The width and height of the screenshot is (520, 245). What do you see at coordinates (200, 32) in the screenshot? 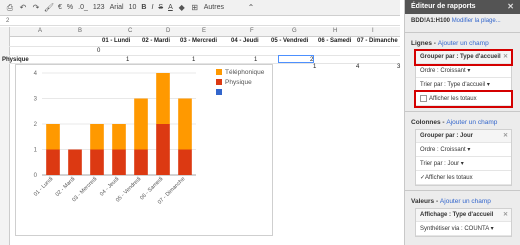
I see `column-headers: A B C D E F G H I` at bounding box center [200, 32].